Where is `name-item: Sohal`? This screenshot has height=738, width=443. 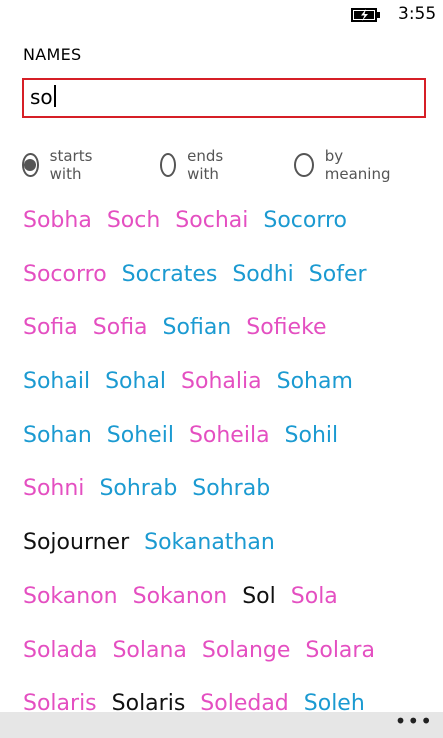
name-item: Sohal is located at coordinates (135, 381).